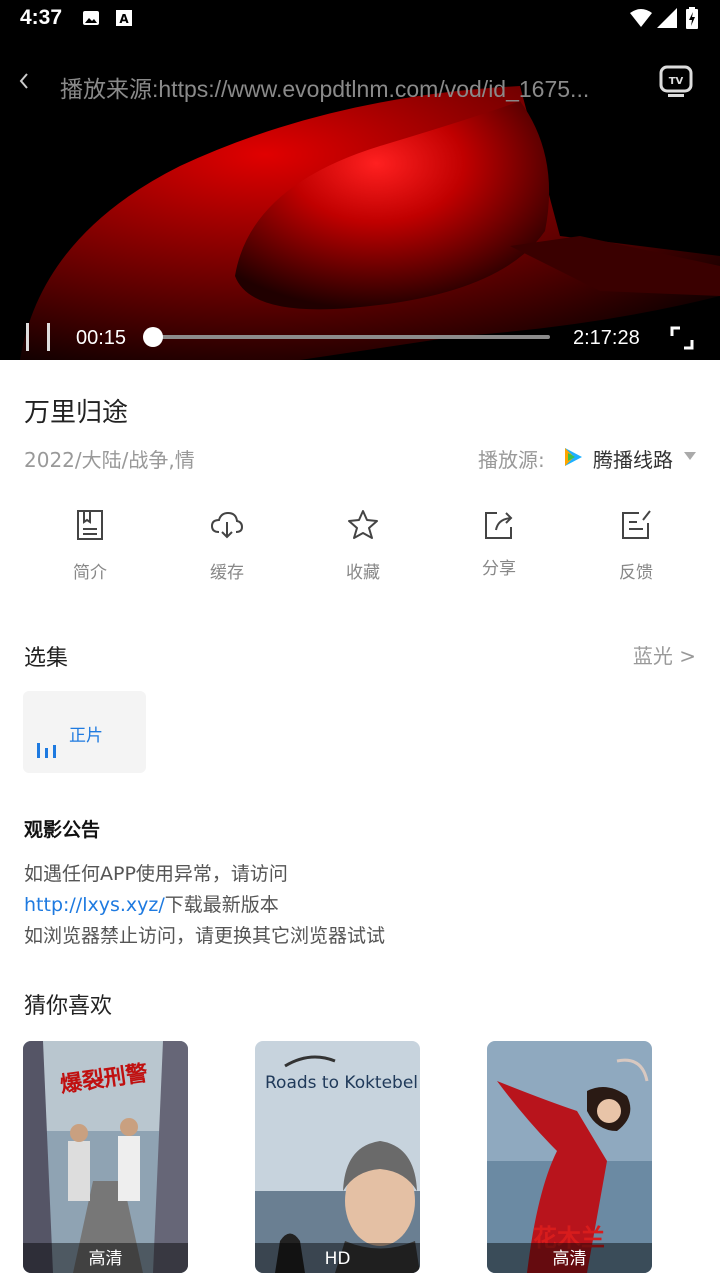 The width and height of the screenshot is (720, 1280). What do you see at coordinates (636, 524) in the screenshot?
I see `edit-icon` at bounding box center [636, 524].